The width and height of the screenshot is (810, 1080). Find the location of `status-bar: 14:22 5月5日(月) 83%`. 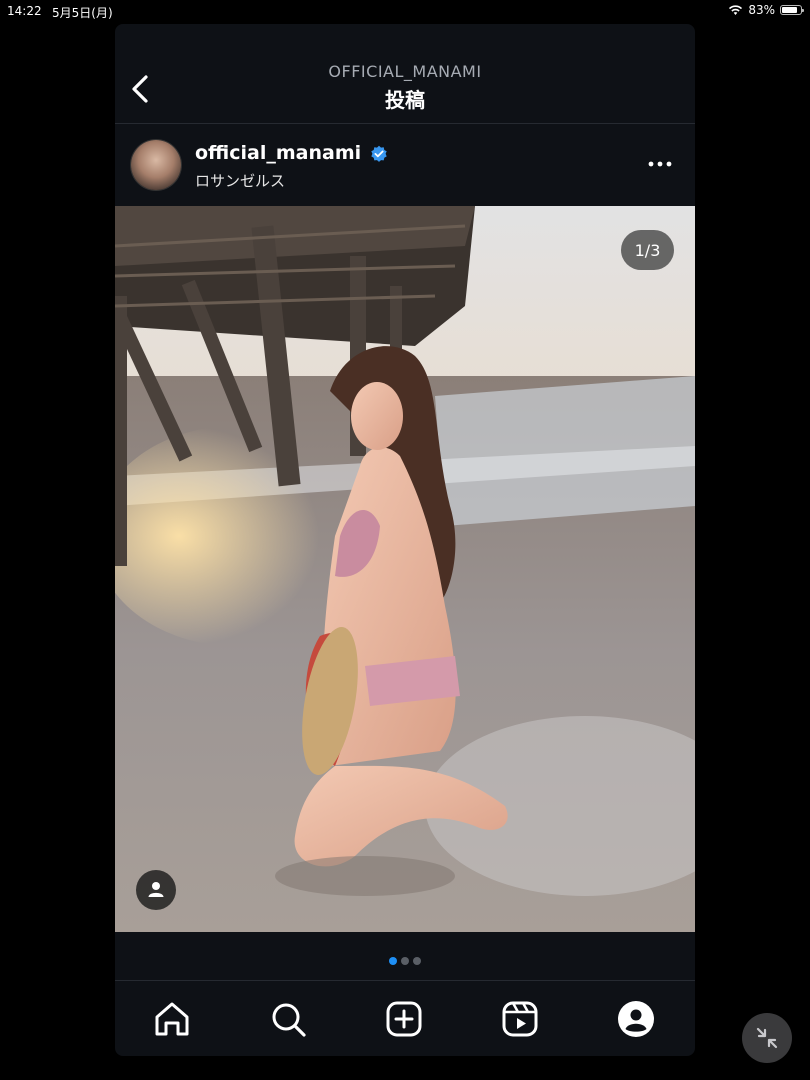

status-bar: 14:22 5月5日(月) 83% is located at coordinates (405, 11).